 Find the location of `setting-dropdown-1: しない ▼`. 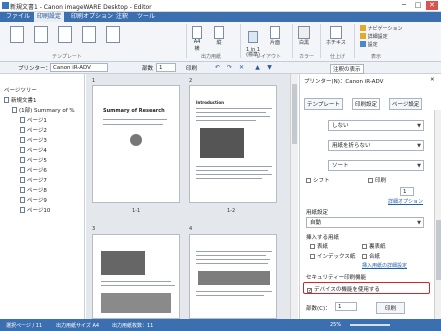

setting-dropdown-1: しない ▼ is located at coordinates (376, 125).